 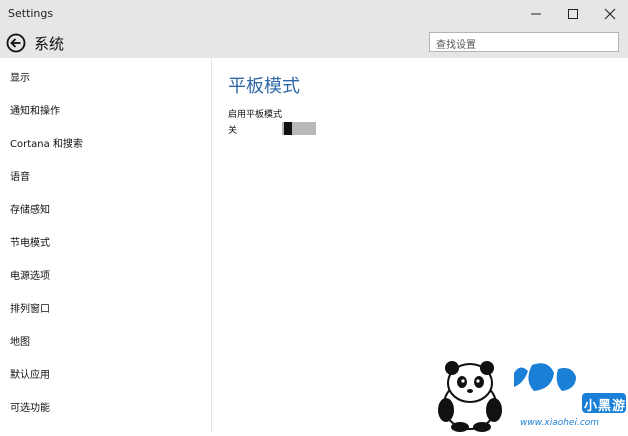 I want to click on sidebar-item-storage: 存储感知, so click(x=30, y=208).